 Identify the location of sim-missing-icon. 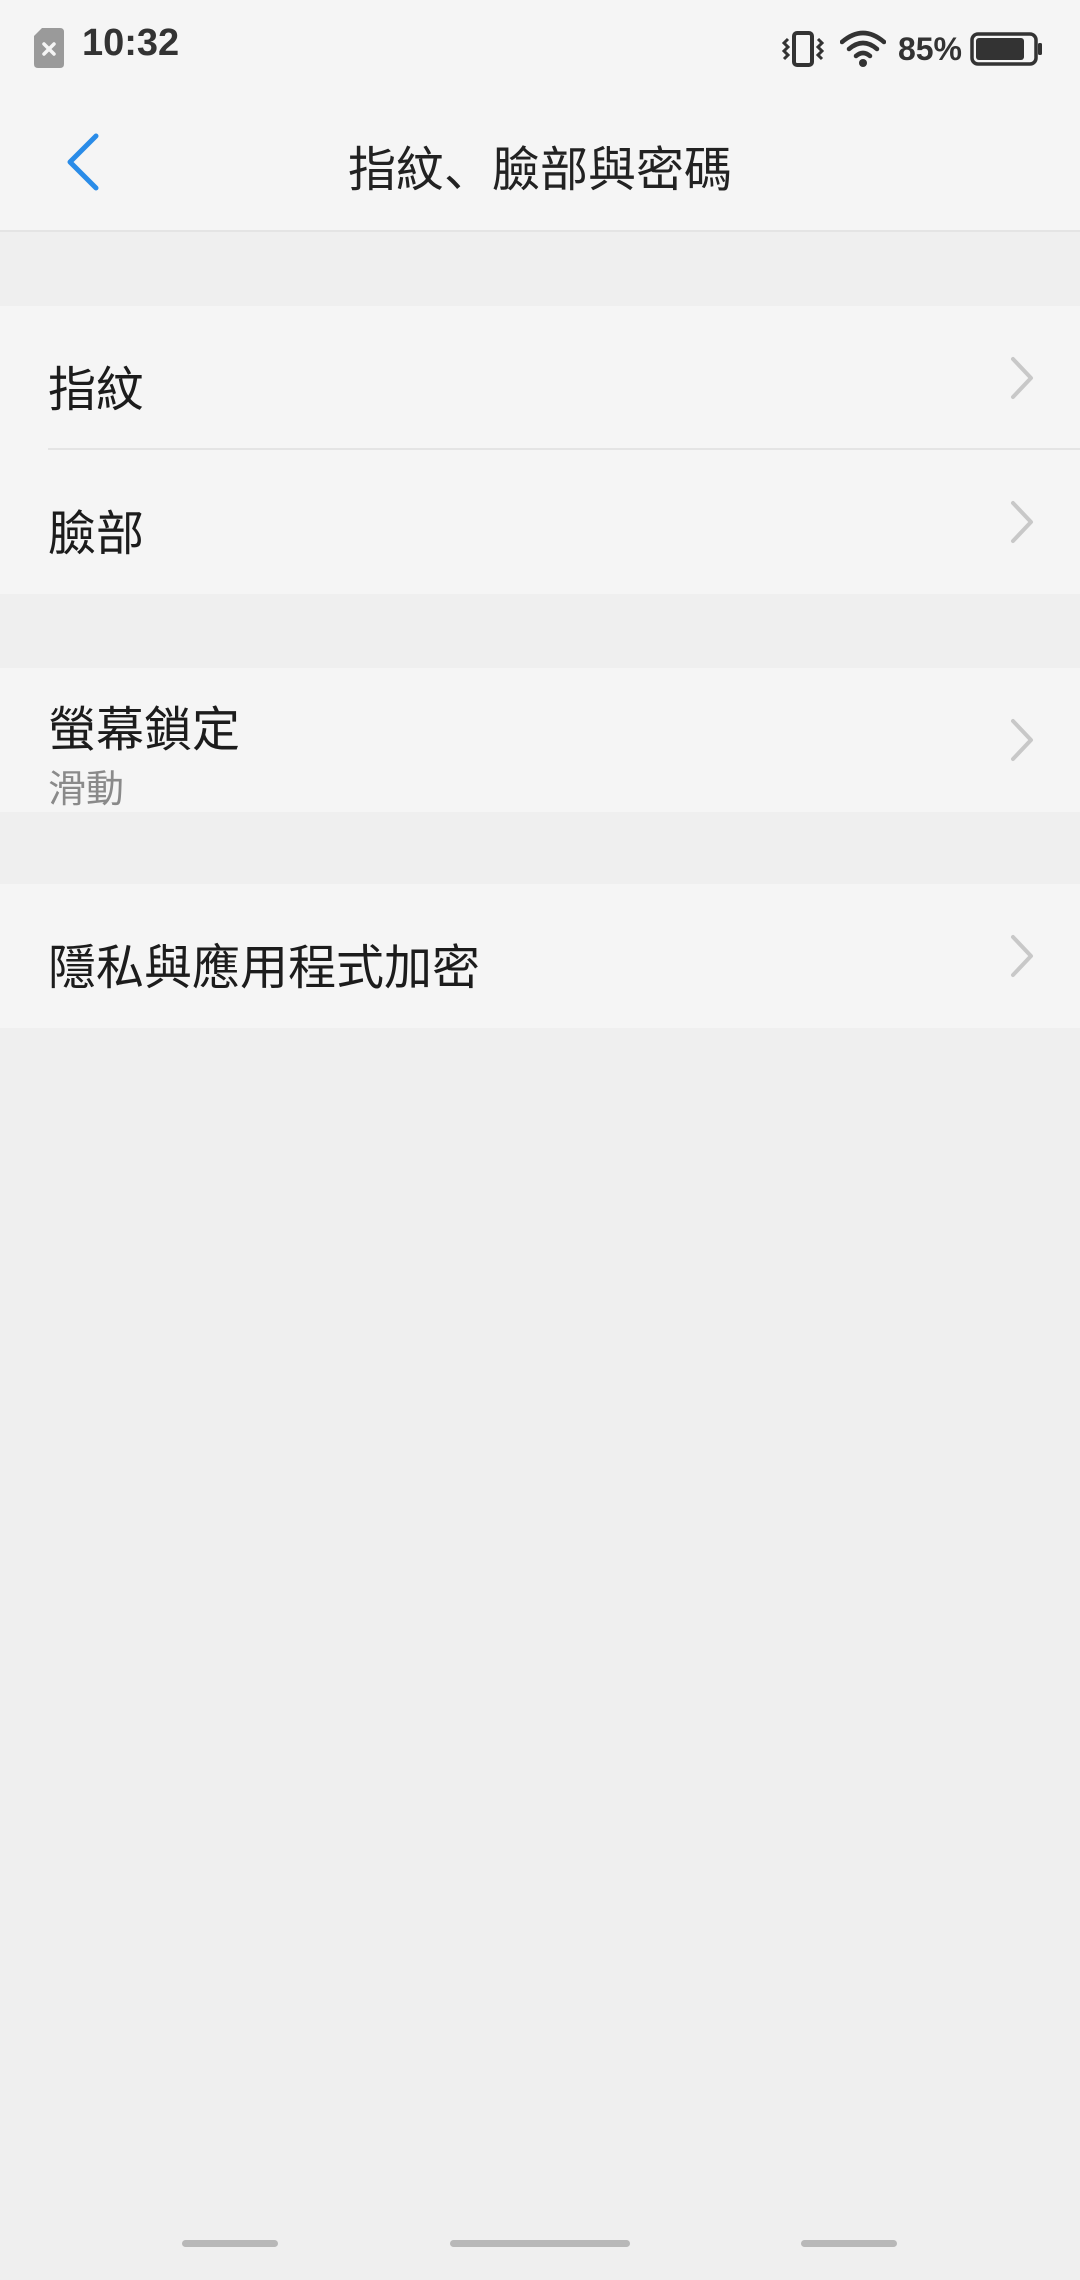
(49, 48).